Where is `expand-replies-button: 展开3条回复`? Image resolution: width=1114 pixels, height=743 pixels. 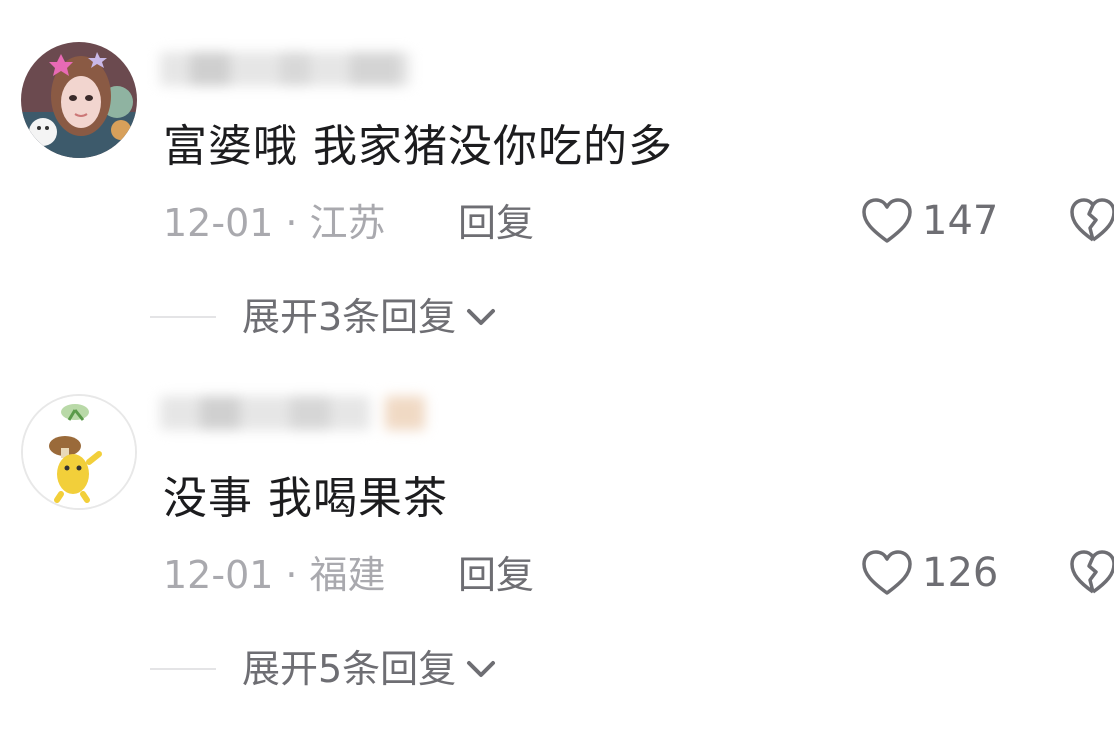
expand-replies-button: 展开3条回复 is located at coordinates (324, 317).